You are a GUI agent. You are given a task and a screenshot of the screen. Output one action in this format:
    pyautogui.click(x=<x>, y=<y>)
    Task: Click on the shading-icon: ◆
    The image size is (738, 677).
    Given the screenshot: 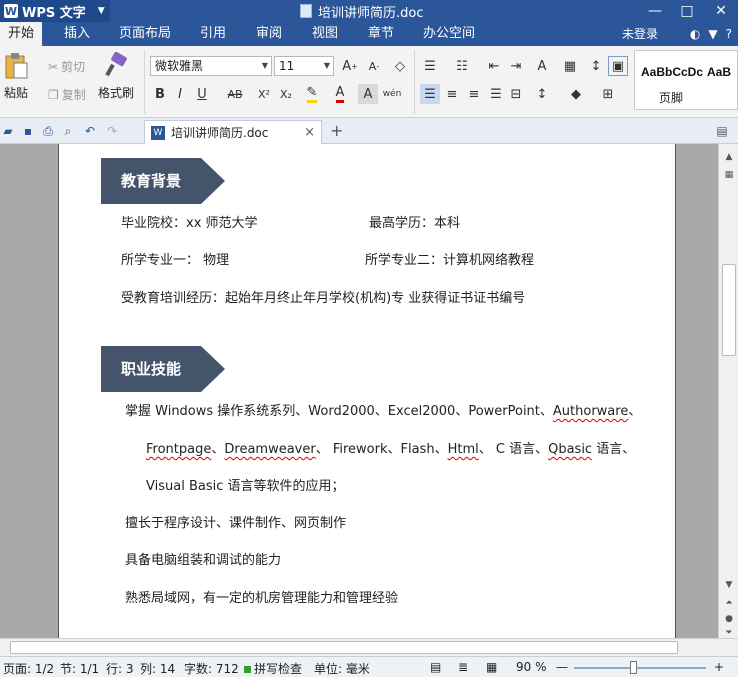 What is the action you would take?
    pyautogui.click(x=576, y=94)
    